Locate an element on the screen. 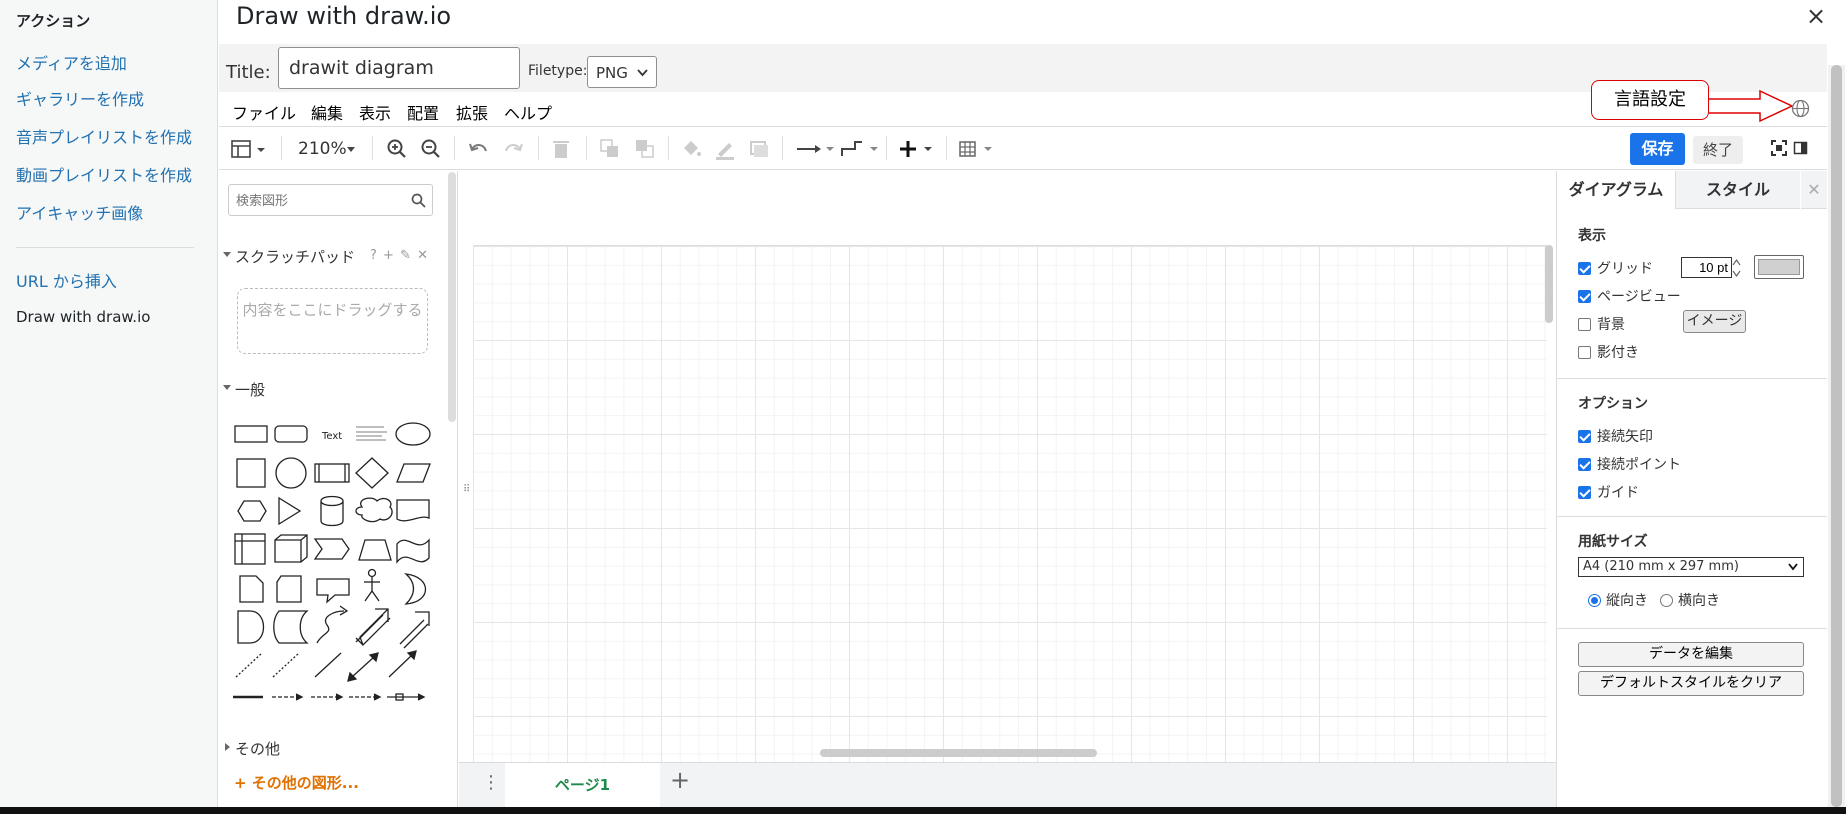 The width and height of the screenshot is (1846, 814). shadow-checkbox: 影付き is located at coordinates (1608, 352).